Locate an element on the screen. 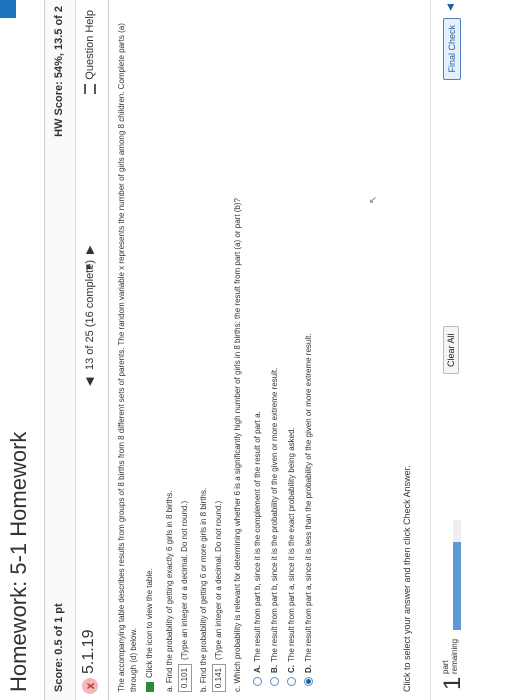 This screenshot has height=700, width=524. question-score: Score: 0.5 of 1 pt is located at coordinates (59, 647).